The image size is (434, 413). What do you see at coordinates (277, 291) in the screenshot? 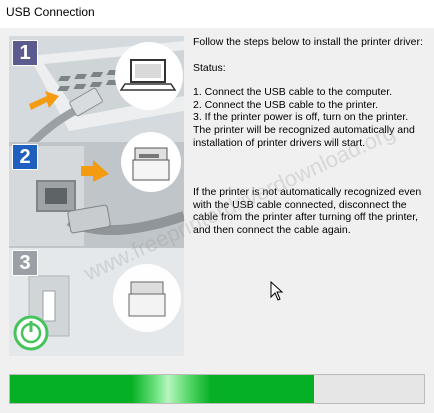
I see `mouse-cursor-icon` at bounding box center [277, 291].